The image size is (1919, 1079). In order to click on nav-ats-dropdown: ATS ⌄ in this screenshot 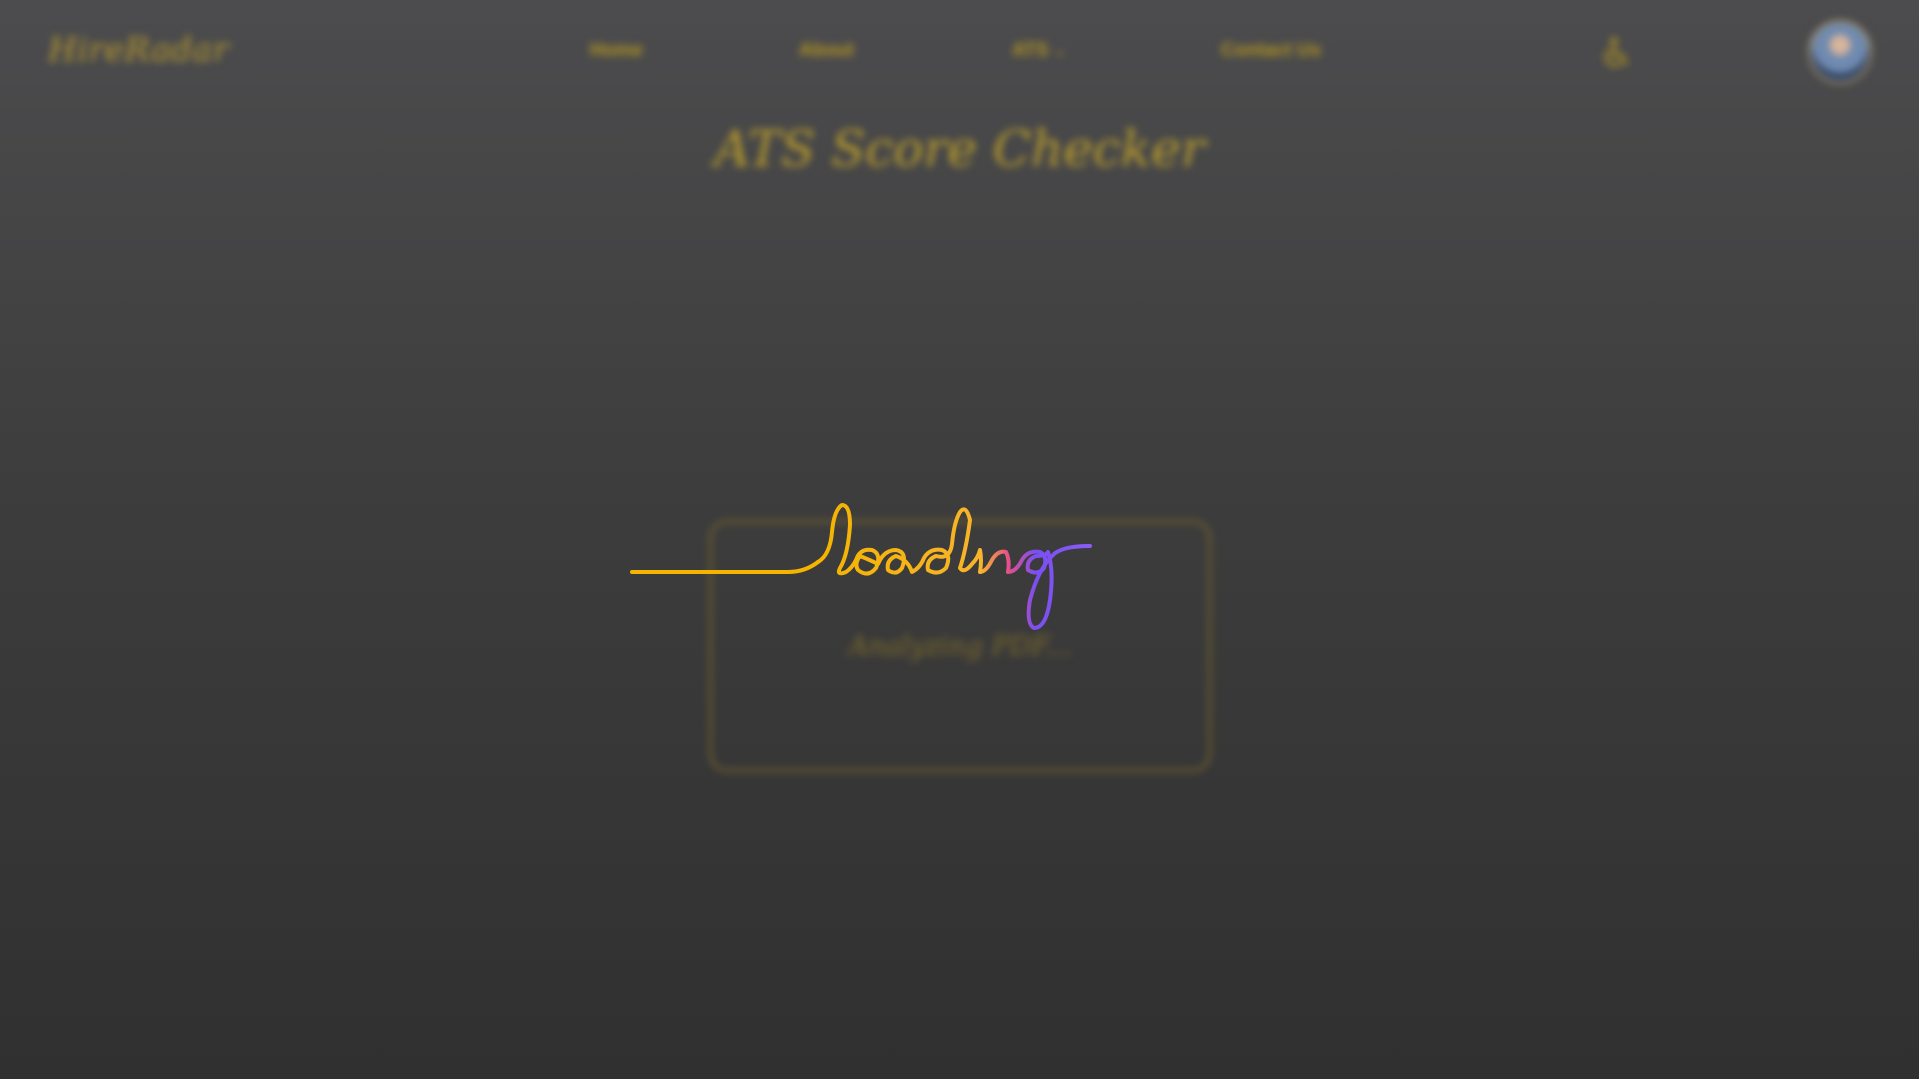, I will do `click(1039, 51)`.